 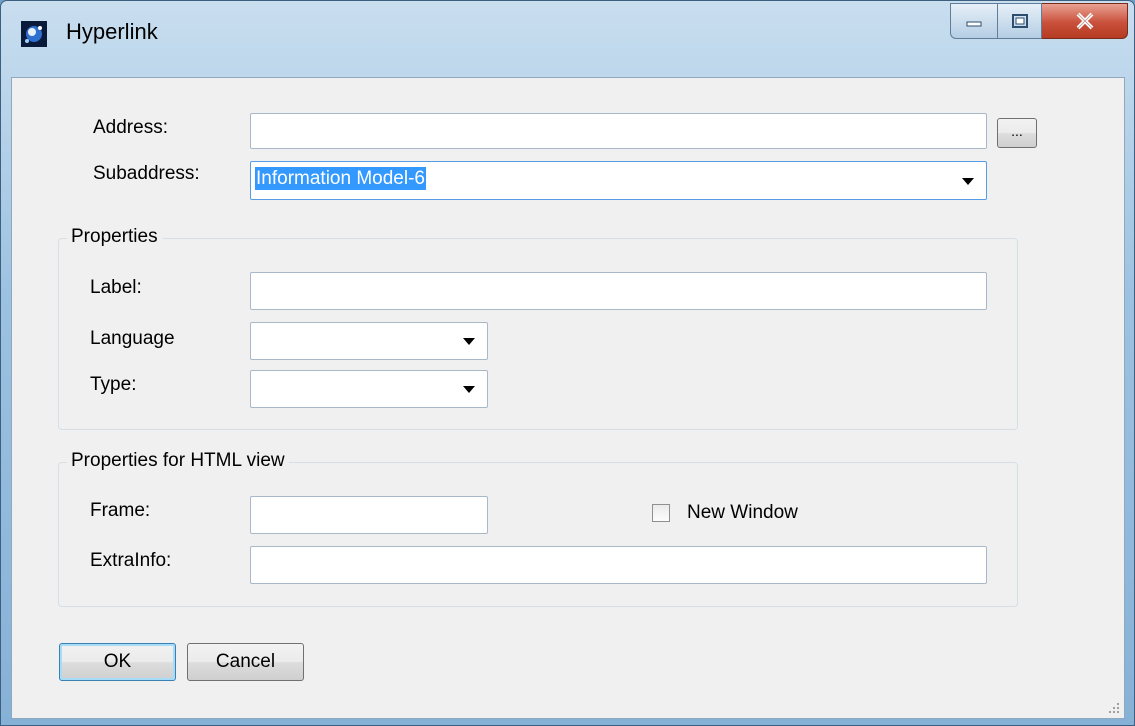 What do you see at coordinates (369, 341) in the screenshot?
I see `language-combo` at bounding box center [369, 341].